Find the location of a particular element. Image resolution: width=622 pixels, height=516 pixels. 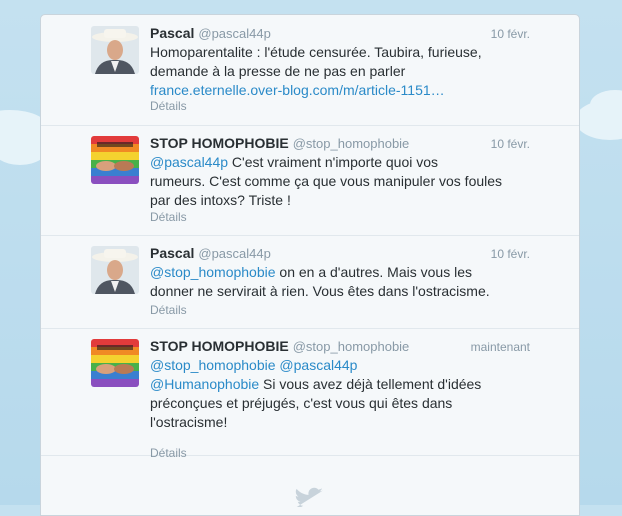

tweet-text-line: Si vous avez déjà tellement d'idées is located at coordinates (370, 384).